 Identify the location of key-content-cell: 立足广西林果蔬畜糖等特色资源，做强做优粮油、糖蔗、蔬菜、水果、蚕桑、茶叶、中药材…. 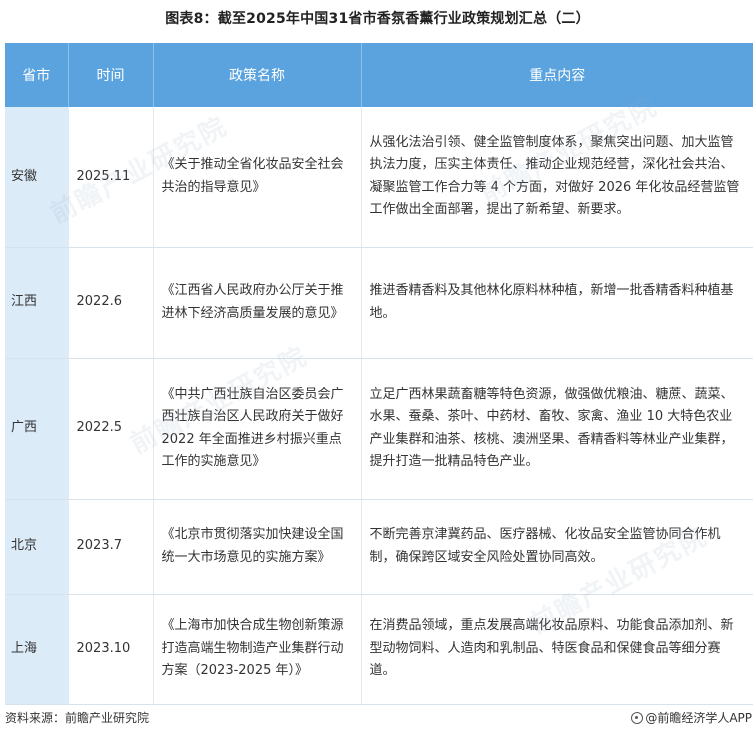
(557, 429).